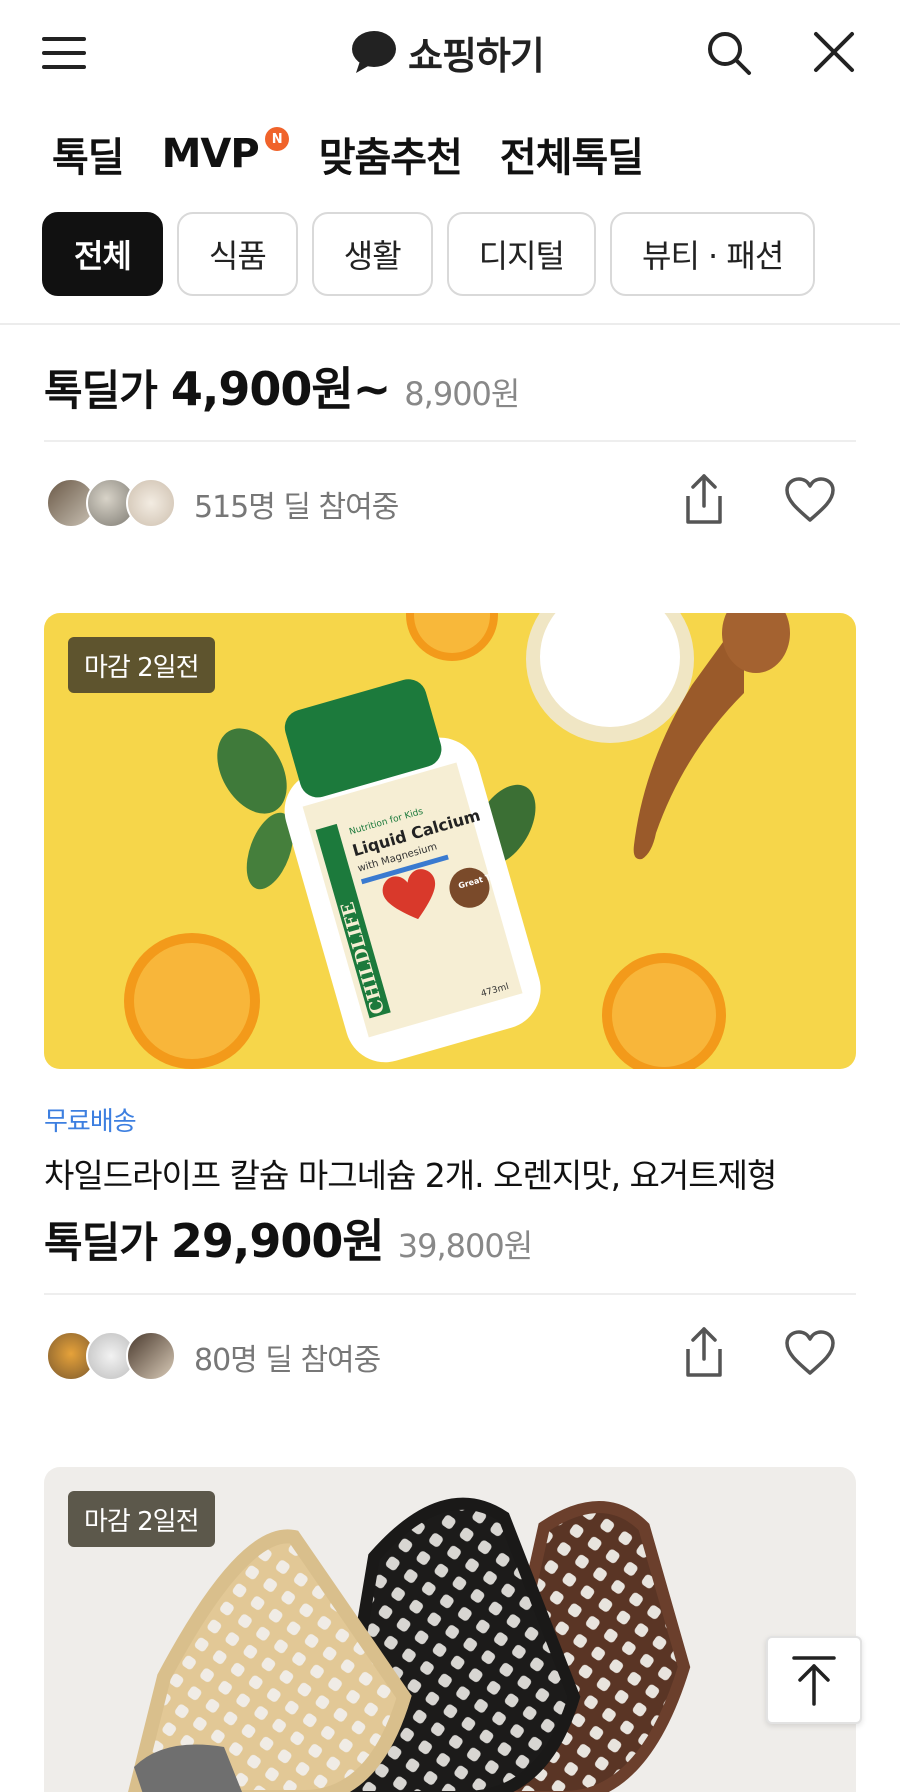  Describe the element at coordinates (571, 158) in the screenshot. I see `tab-label: 전체톡딜` at that location.